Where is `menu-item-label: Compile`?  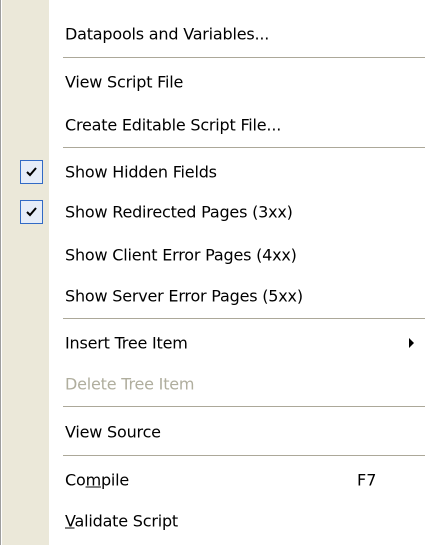
menu-item-label: Compile is located at coordinates (97, 480).